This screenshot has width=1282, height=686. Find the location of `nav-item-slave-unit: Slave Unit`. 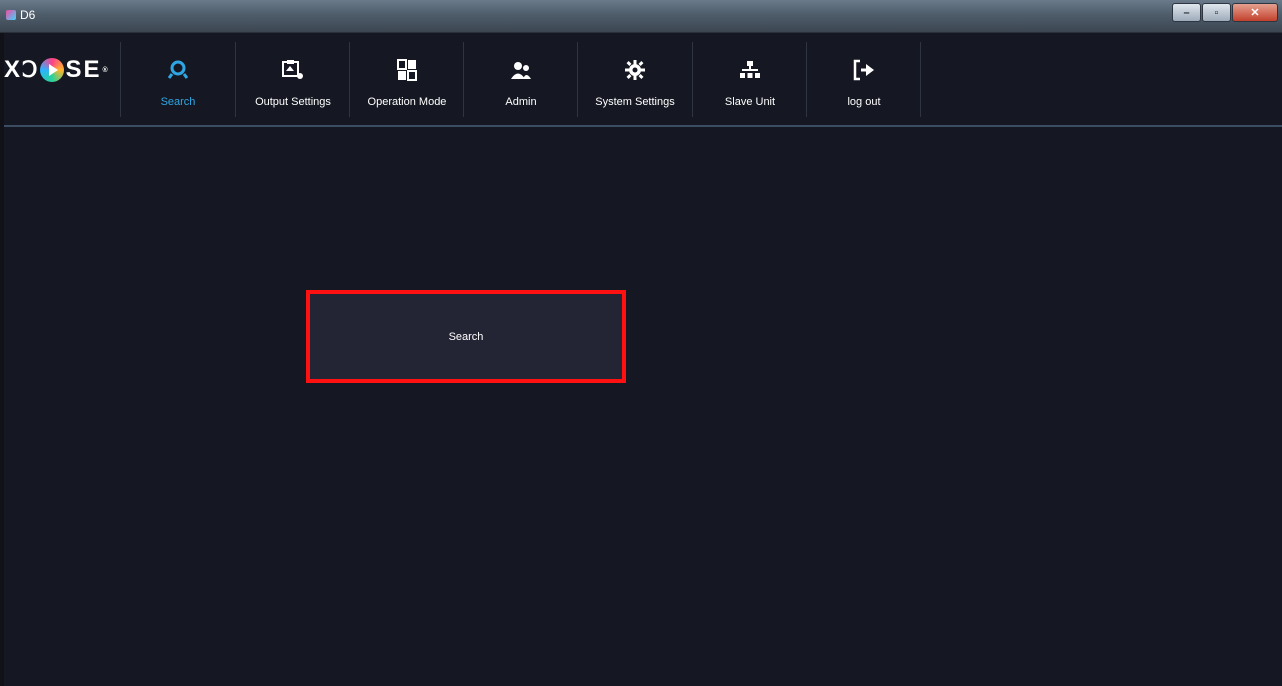

nav-item-slave-unit: Slave Unit is located at coordinates (750, 82).